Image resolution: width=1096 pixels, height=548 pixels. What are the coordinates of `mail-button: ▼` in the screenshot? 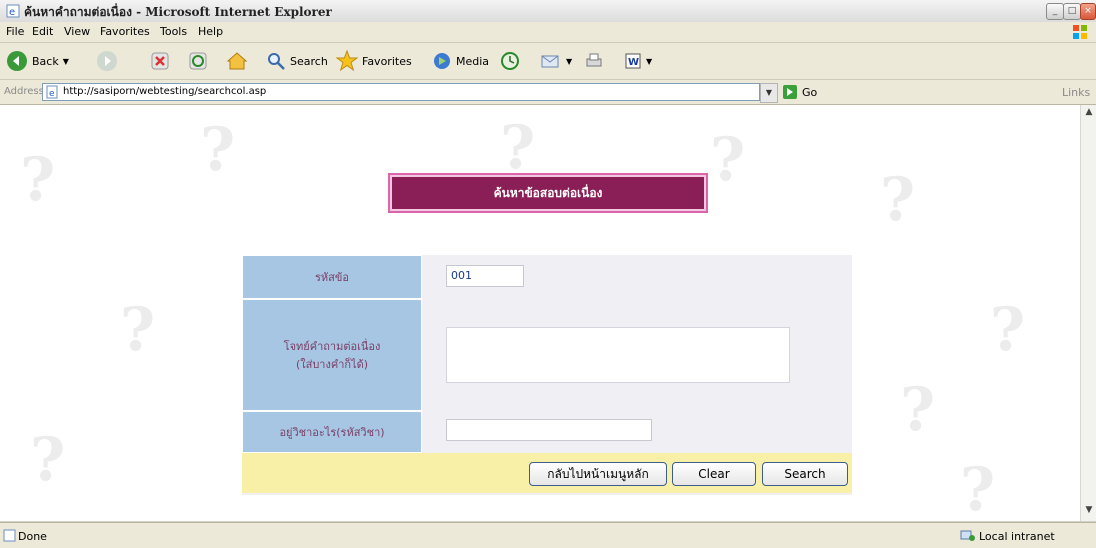 It's located at (556, 61).